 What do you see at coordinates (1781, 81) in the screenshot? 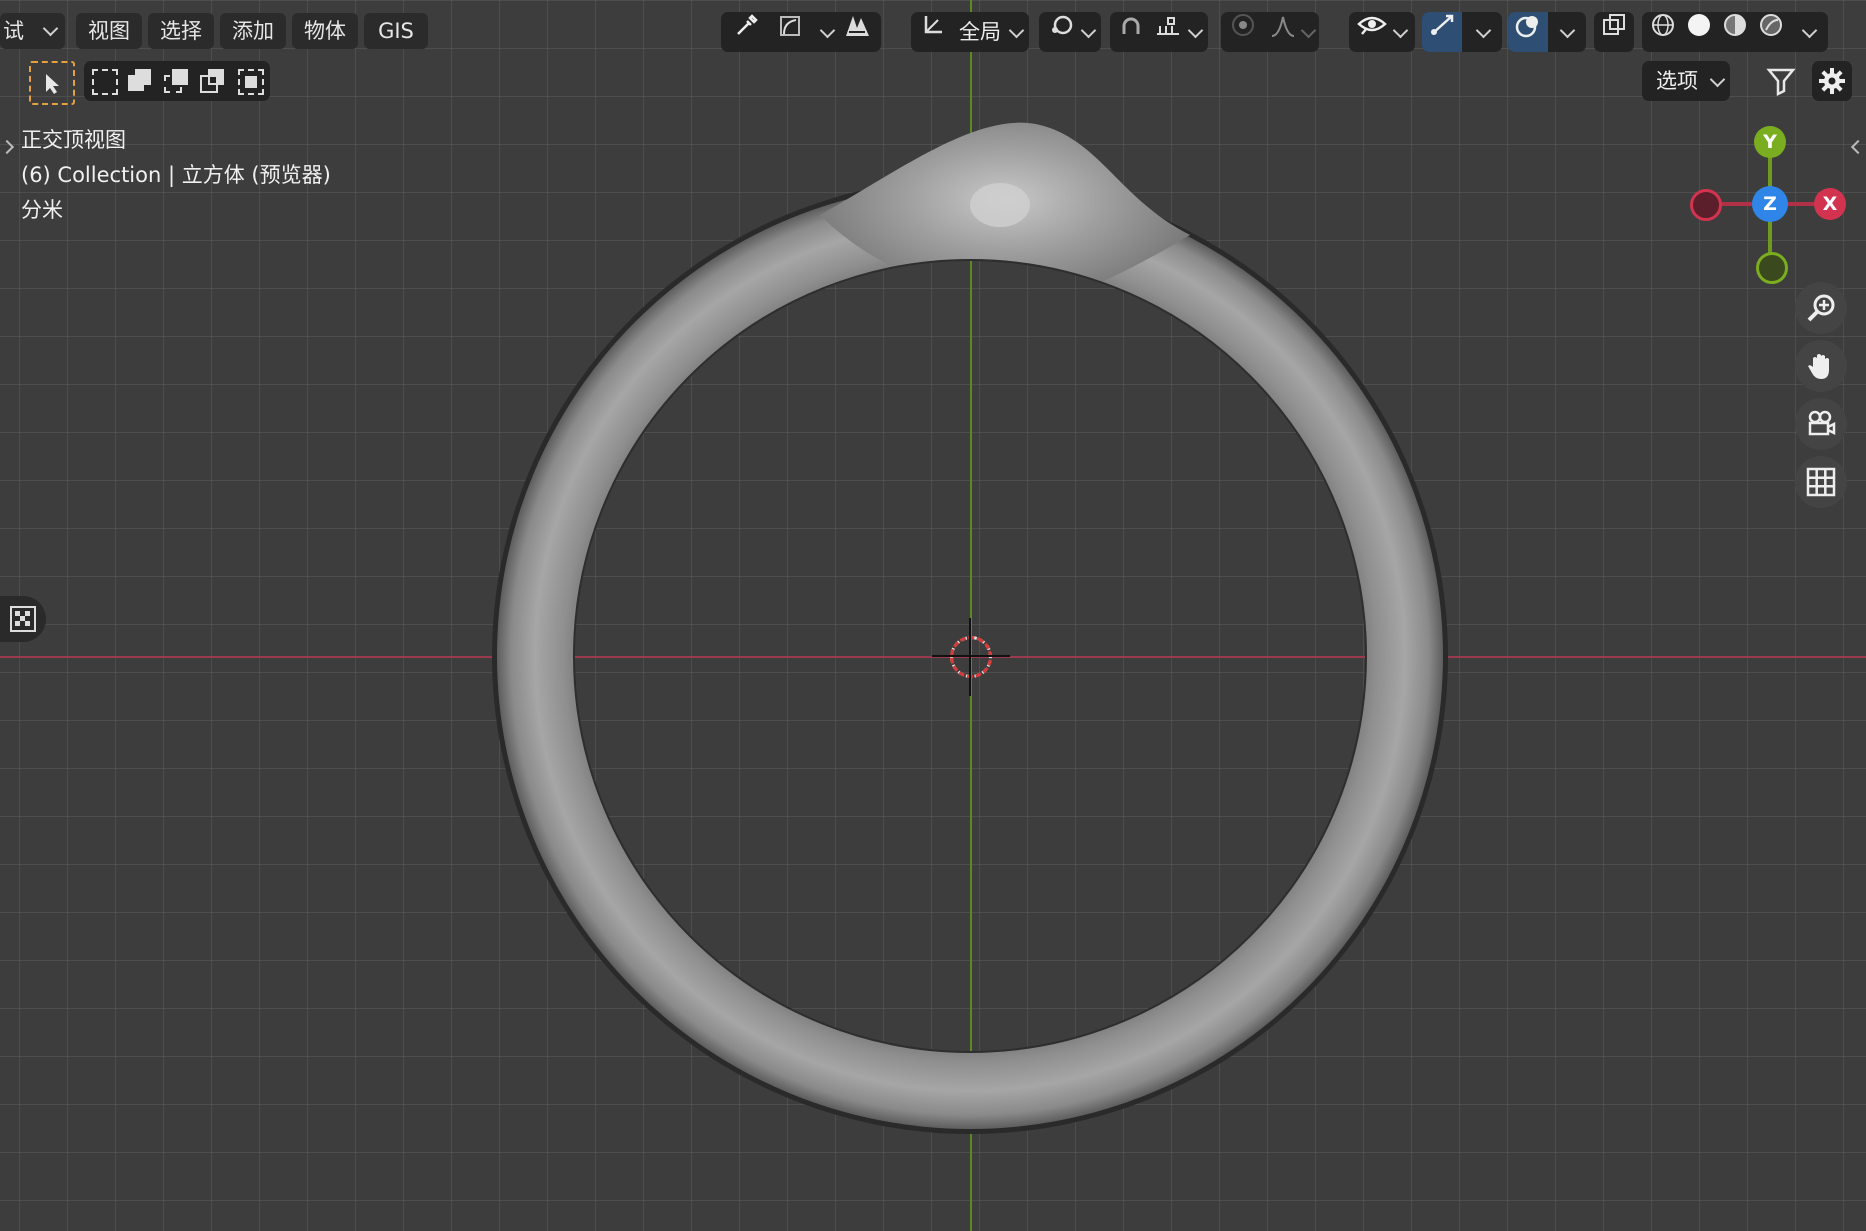
I see `filter-icon` at bounding box center [1781, 81].